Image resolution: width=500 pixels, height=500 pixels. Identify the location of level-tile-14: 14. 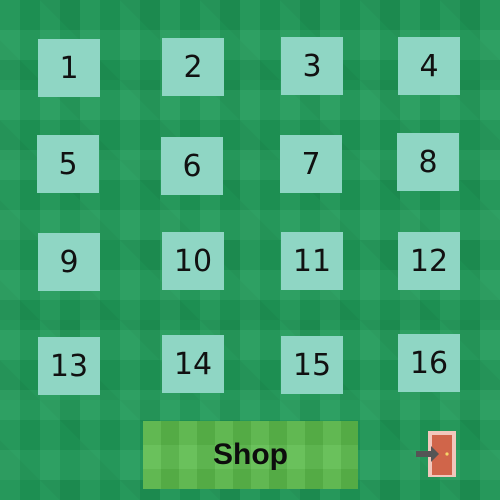
(193, 364).